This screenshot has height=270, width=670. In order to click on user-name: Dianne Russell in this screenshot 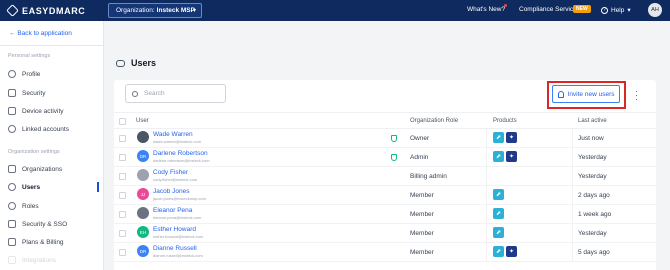, I will do `click(175, 248)`.